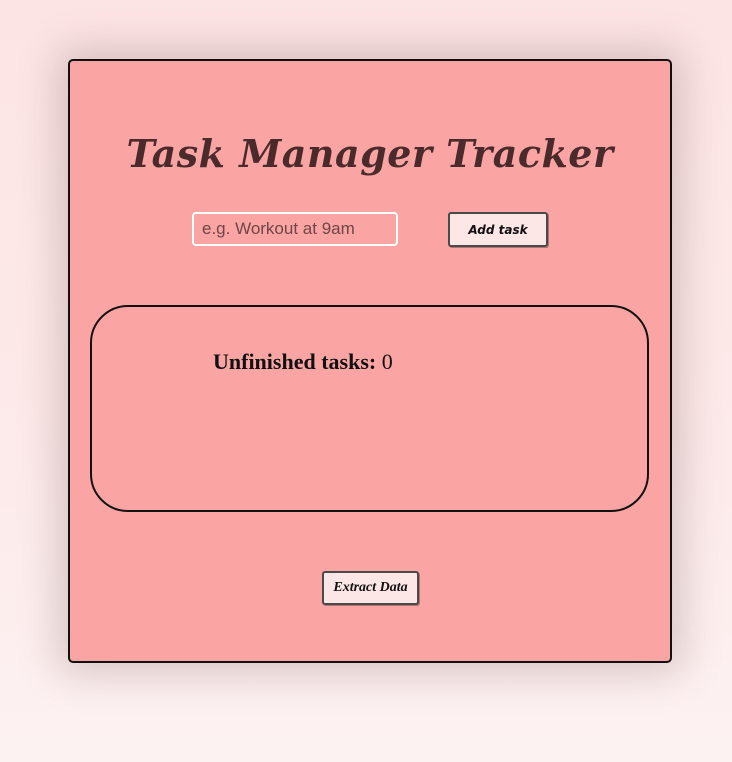  What do you see at coordinates (370, 588) in the screenshot?
I see `extract-data-button: Extract Data` at bounding box center [370, 588].